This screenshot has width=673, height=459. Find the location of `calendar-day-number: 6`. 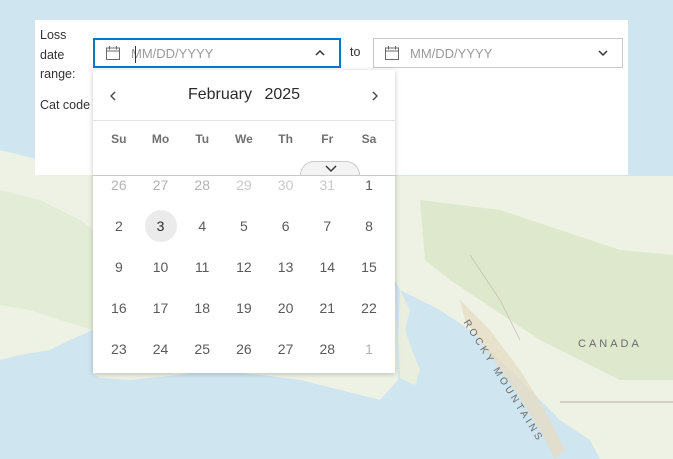

calendar-day-number: 6 is located at coordinates (285, 225).